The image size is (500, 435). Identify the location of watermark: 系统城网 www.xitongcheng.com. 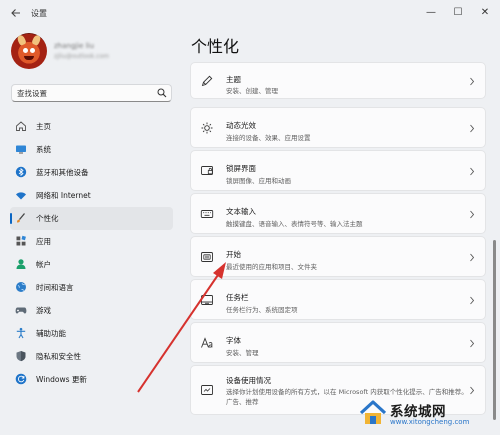
(429, 414).